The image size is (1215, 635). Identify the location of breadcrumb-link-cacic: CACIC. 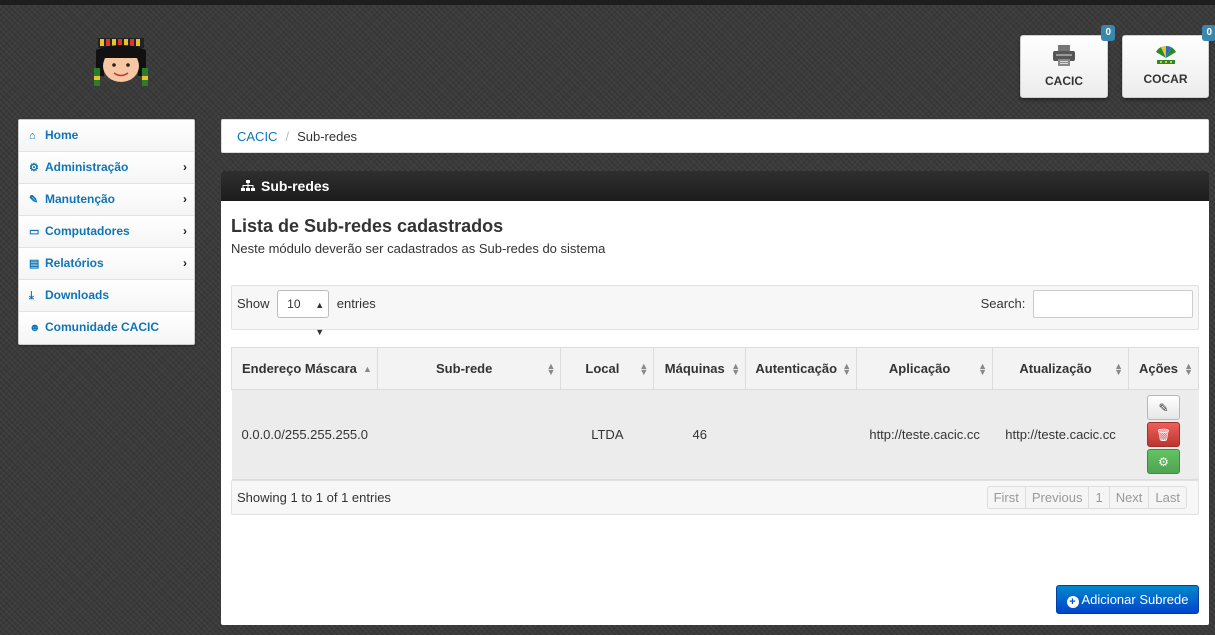
(257, 136).